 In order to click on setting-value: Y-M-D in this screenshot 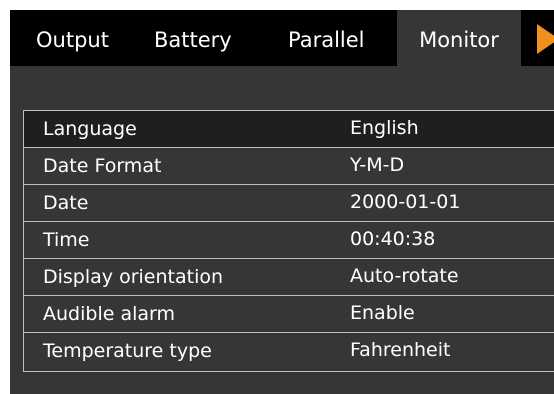, I will do `click(377, 165)`.